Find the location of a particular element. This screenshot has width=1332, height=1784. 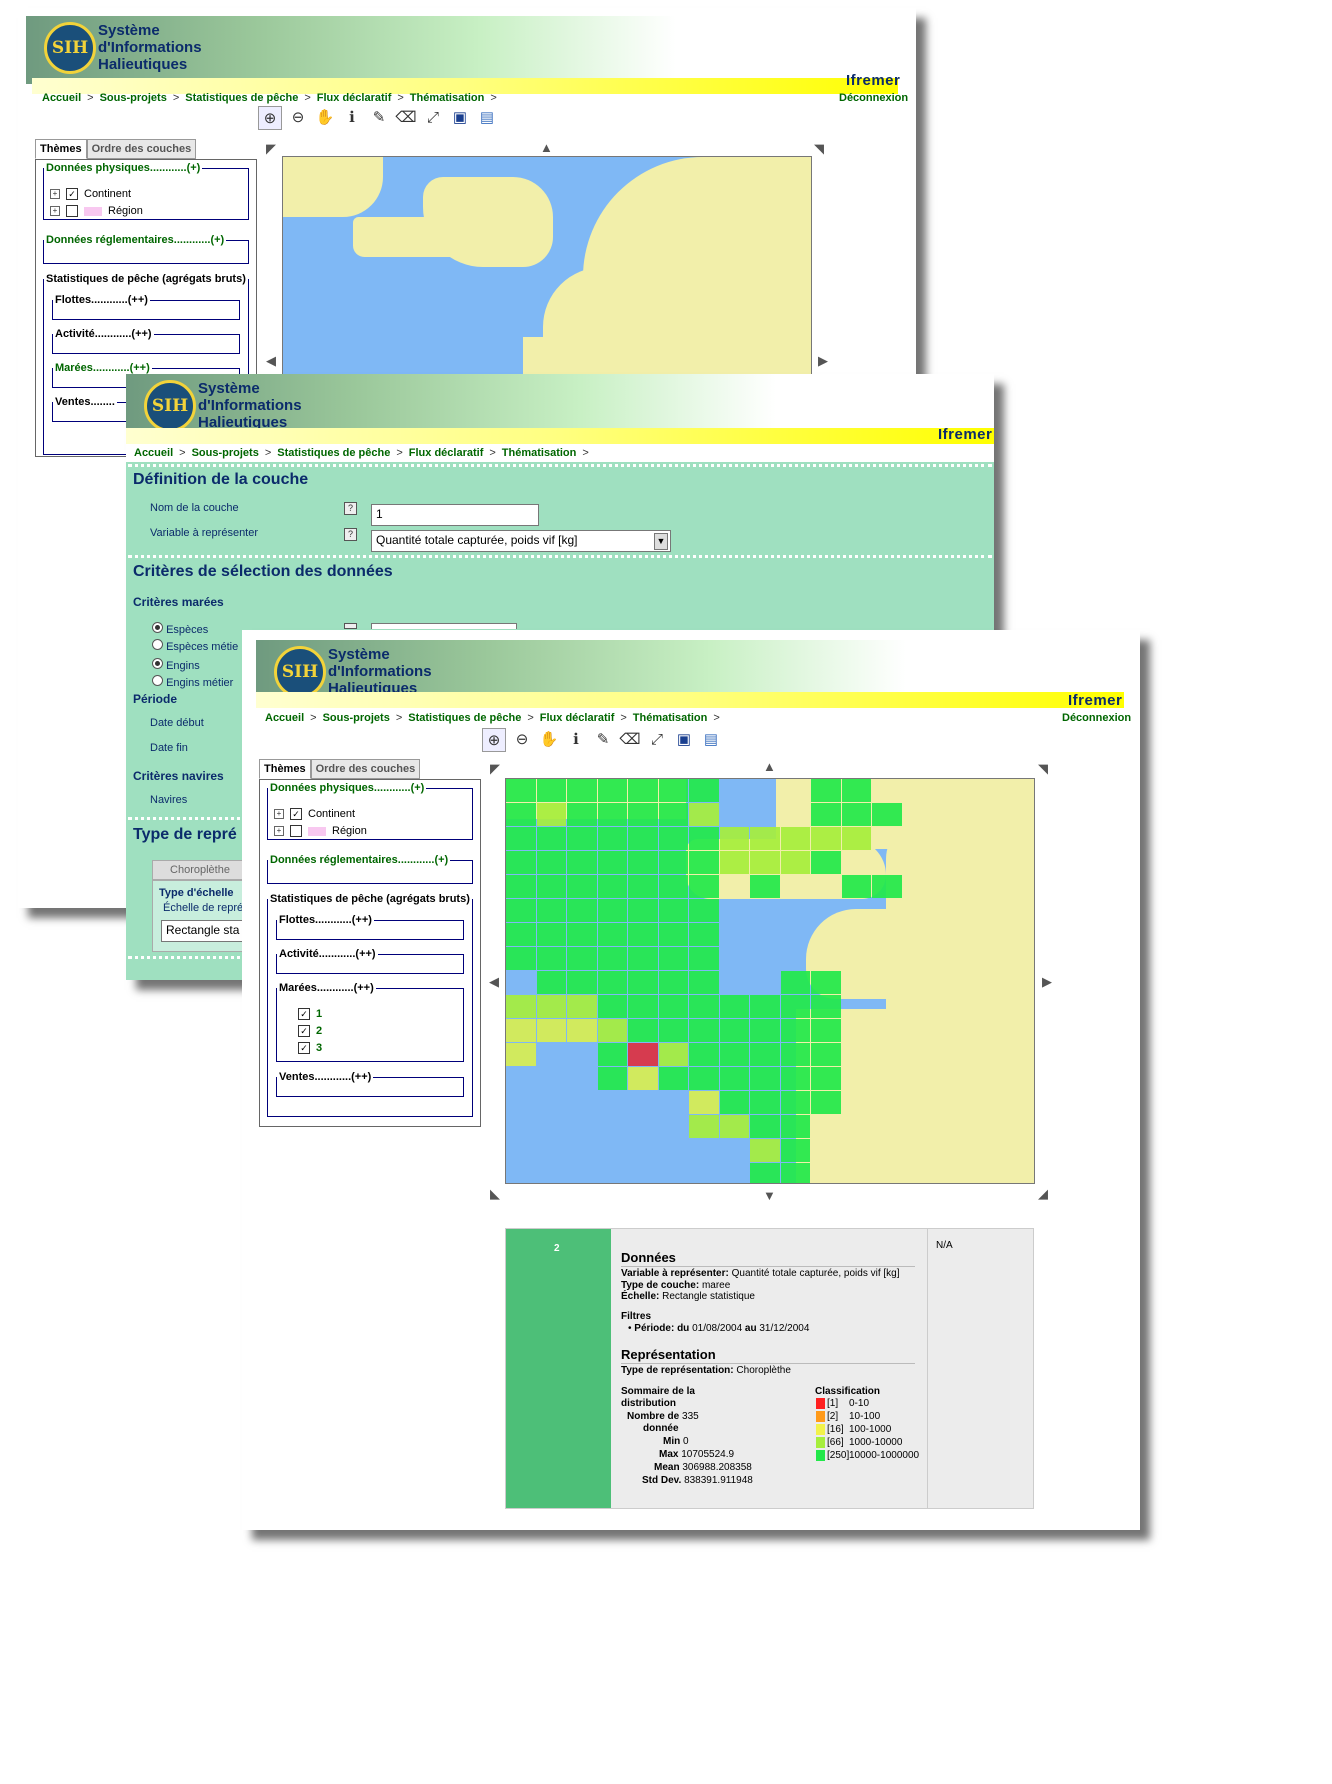

period-title: Période is located at coordinates (155, 699).